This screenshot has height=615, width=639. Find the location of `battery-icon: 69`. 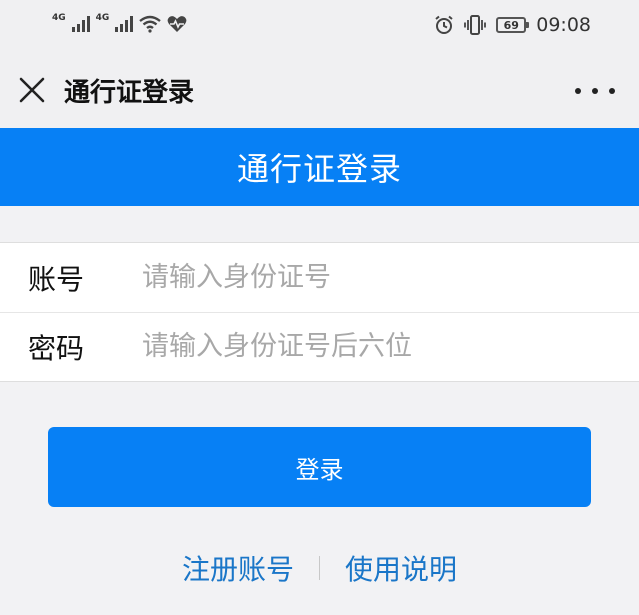

battery-icon: 69 is located at coordinates (513, 25).